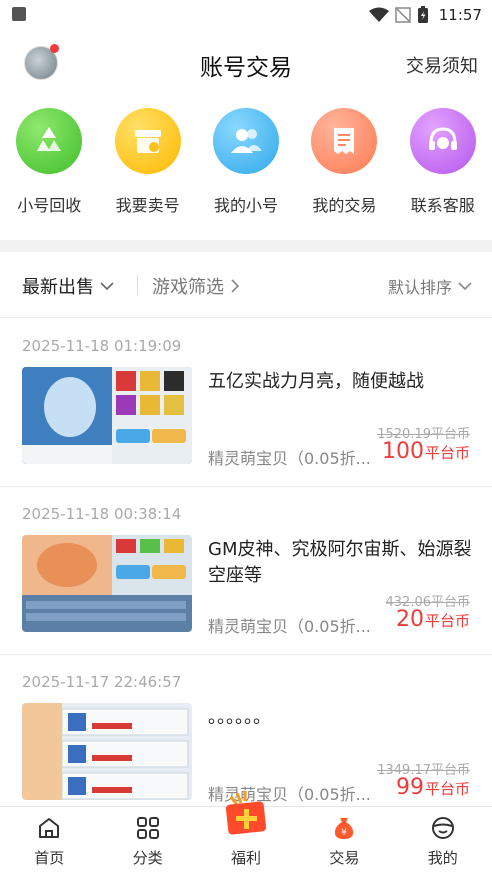 This screenshot has width=492, height=874. I want to click on price-value: 100, so click(402, 451).